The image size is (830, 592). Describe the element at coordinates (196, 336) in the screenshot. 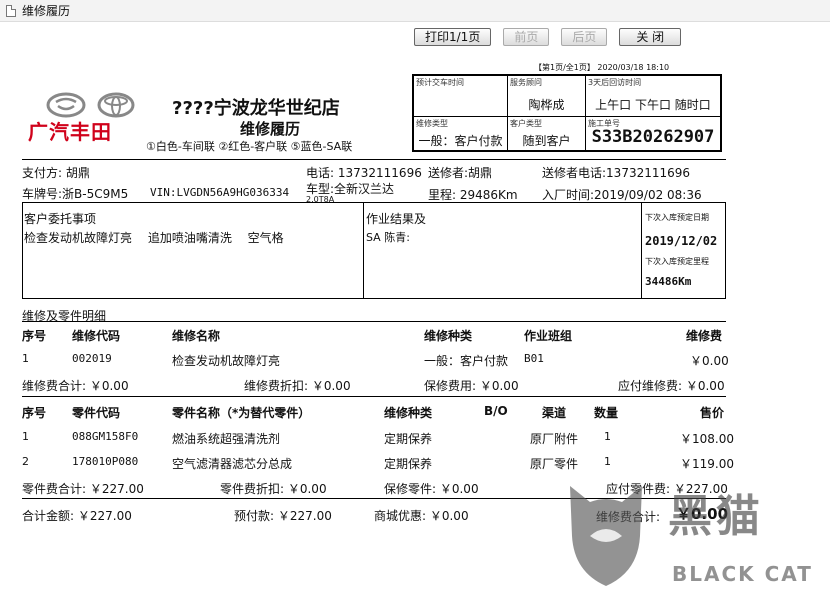

I see `labor-header-name: 维修名称` at that location.